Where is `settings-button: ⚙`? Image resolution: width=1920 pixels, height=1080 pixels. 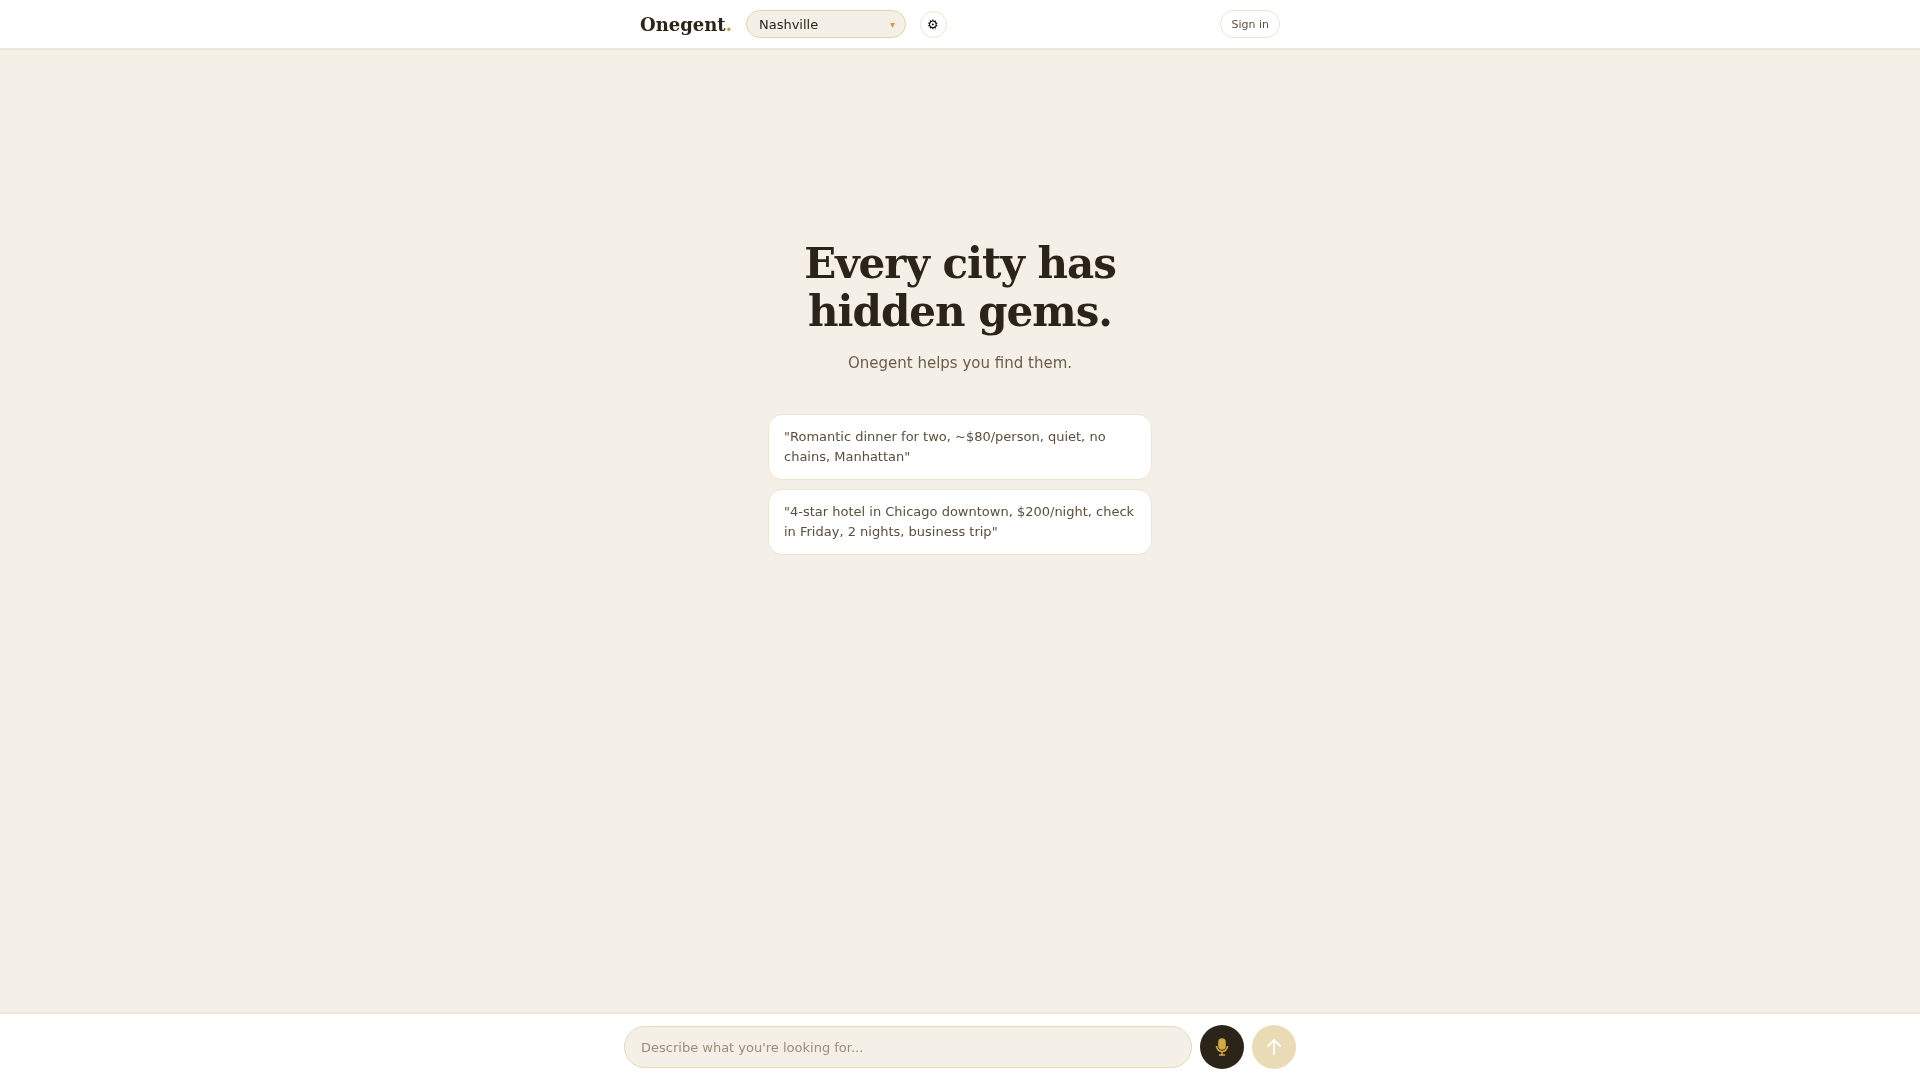
settings-button: ⚙ is located at coordinates (933, 24).